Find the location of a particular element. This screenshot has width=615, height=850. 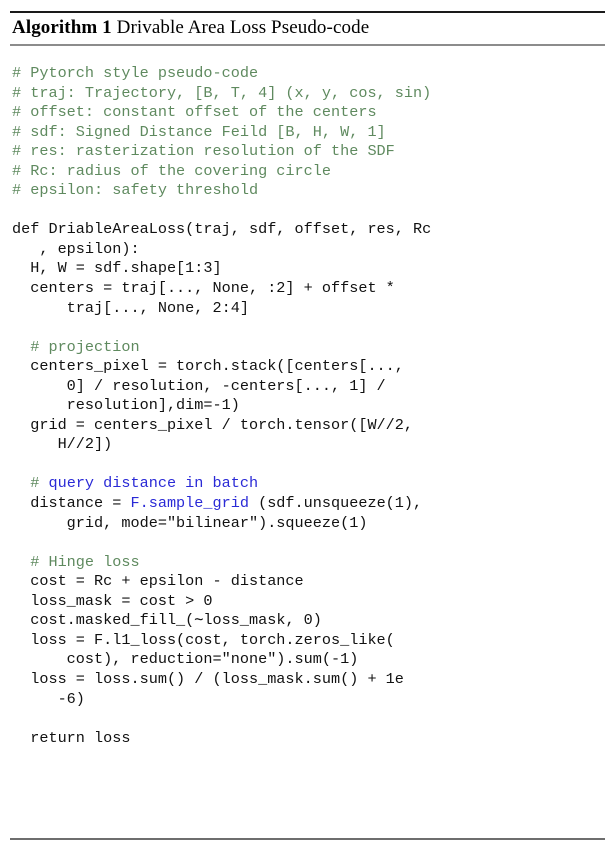

code-line: -6) is located at coordinates (312, 700).